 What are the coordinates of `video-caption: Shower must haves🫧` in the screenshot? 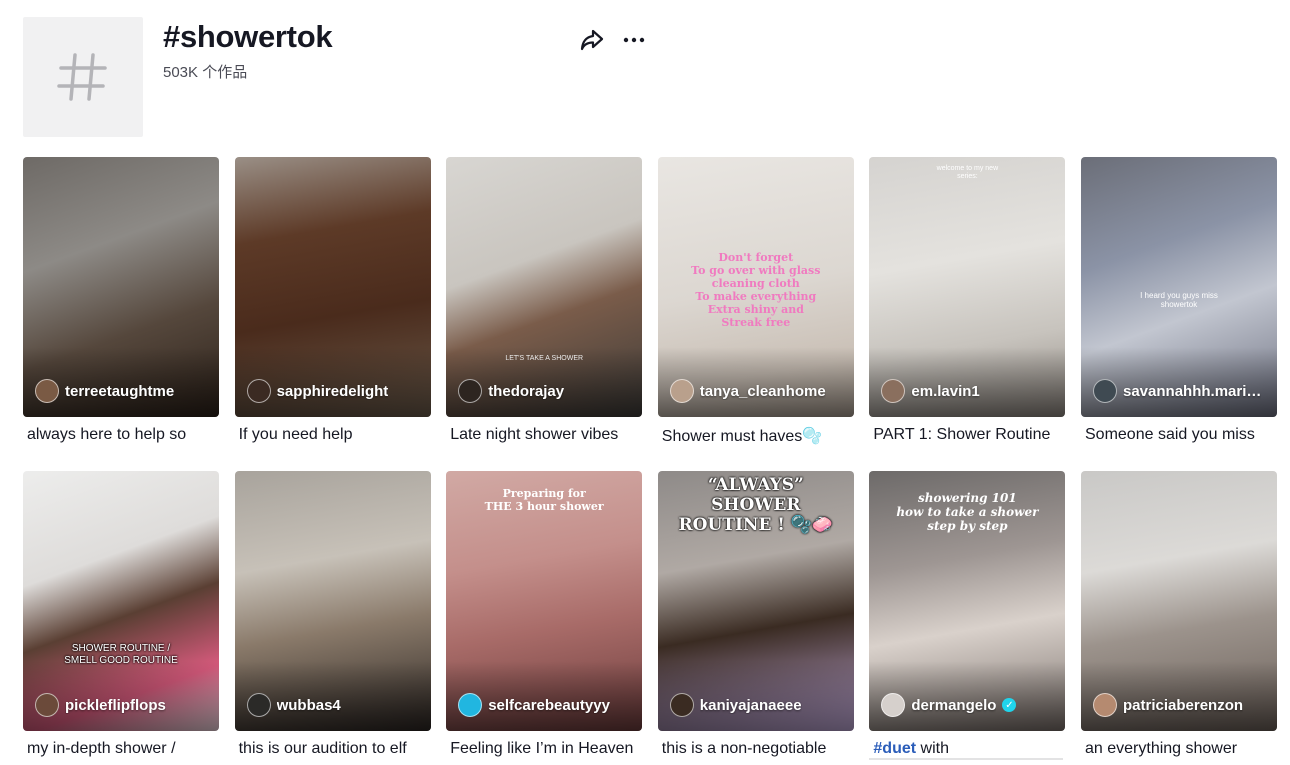 It's located at (755, 436).